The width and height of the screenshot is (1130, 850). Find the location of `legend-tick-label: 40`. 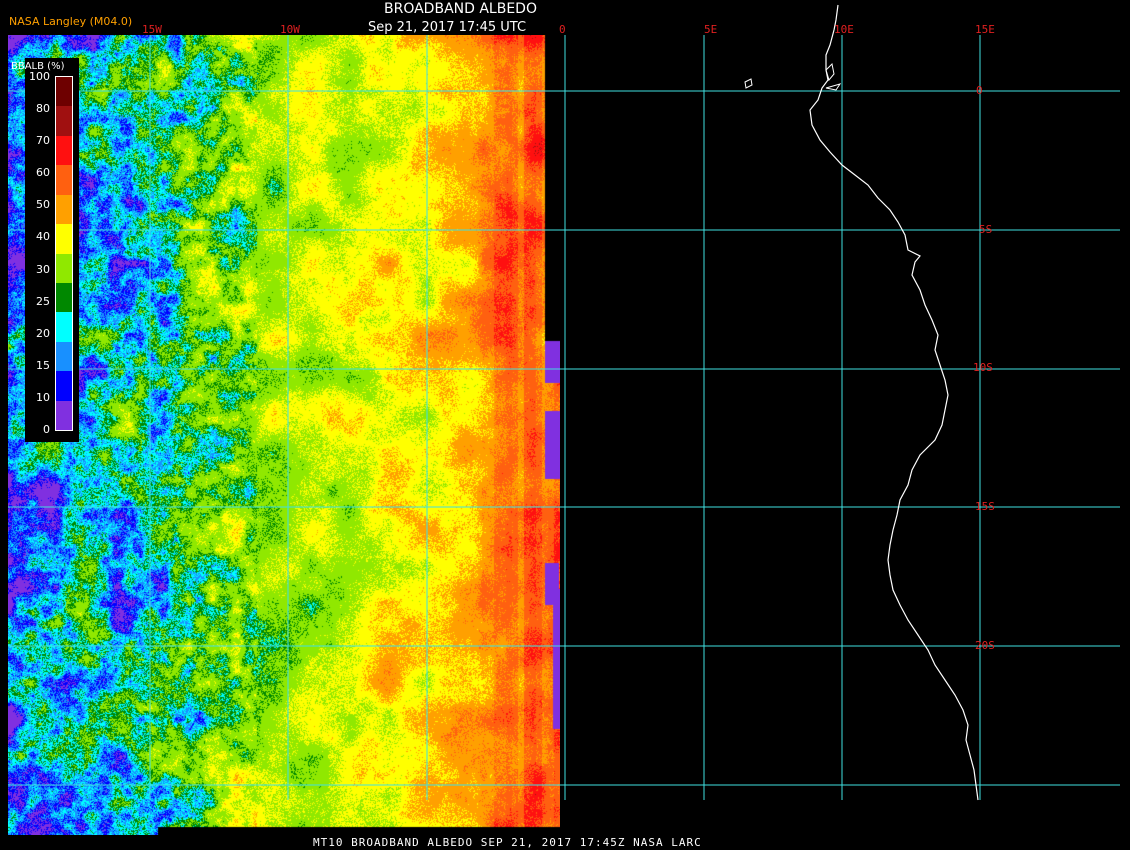

legend-tick-label: 40 is located at coordinates (43, 237).